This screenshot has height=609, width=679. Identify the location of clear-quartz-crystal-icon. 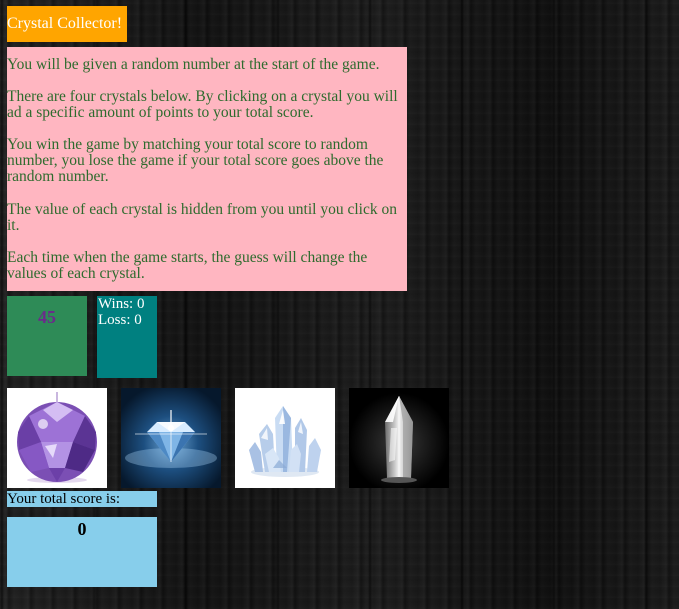
(399, 438).